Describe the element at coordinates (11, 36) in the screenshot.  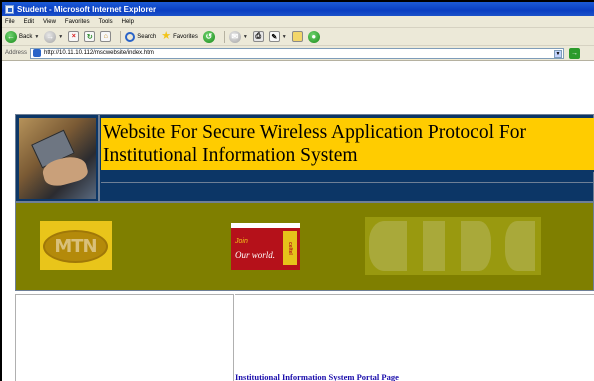
I see `back-arrow-icon: ←` at that location.